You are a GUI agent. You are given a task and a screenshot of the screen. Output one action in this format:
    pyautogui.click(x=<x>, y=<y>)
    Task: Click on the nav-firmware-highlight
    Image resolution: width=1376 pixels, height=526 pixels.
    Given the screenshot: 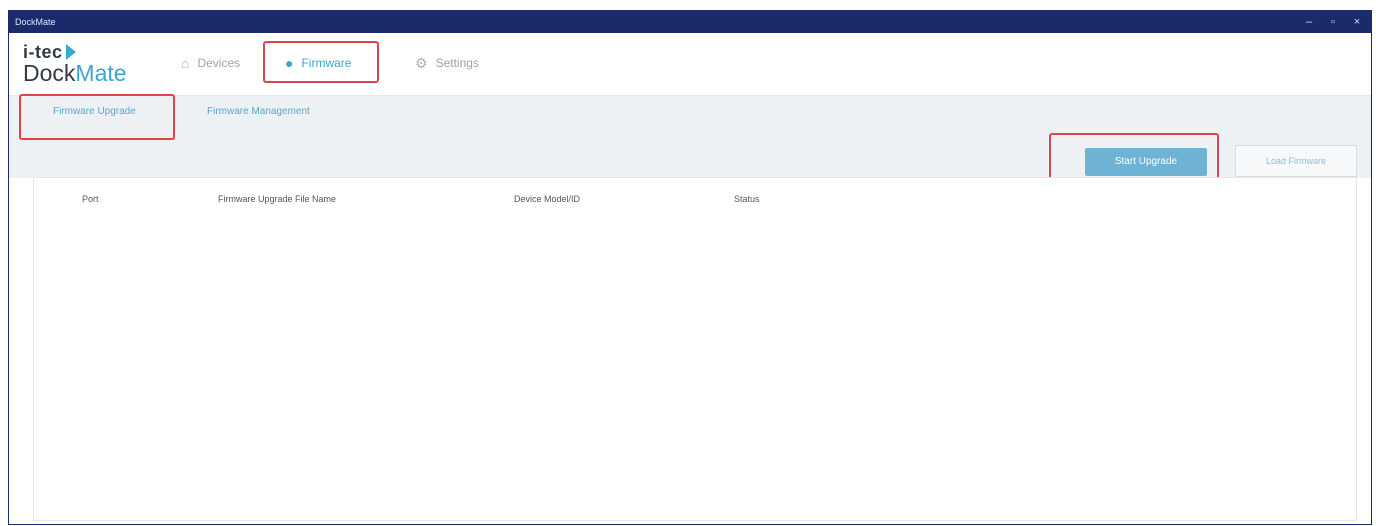 What is the action you would take?
    pyautogui.click(x=321, y=62)
    